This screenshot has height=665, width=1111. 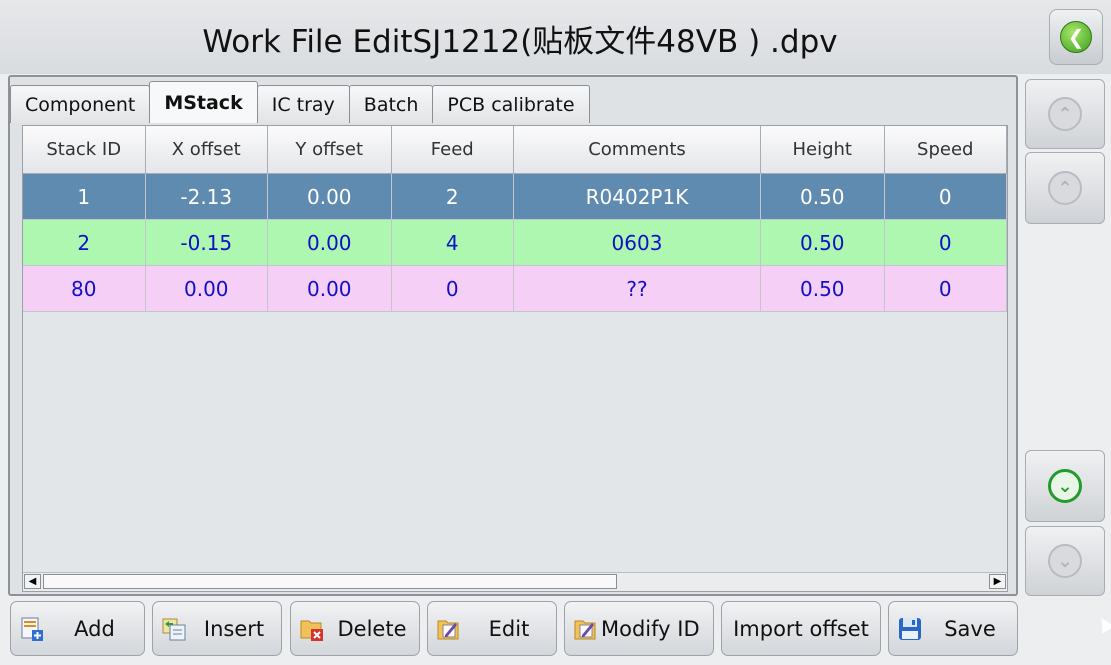 I want to click on table-row: 1 -2.13 0.00 2 R0402P1K 0.50 0, so click(x=515, y=197).